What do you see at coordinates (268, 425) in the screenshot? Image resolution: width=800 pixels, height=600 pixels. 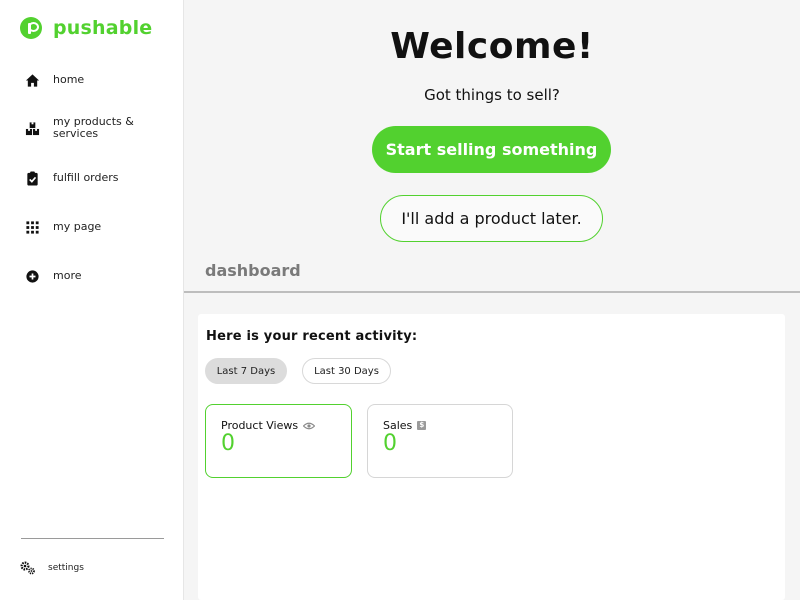 I see `stat-label-row: Product Views` at bounding box center [268, 425].